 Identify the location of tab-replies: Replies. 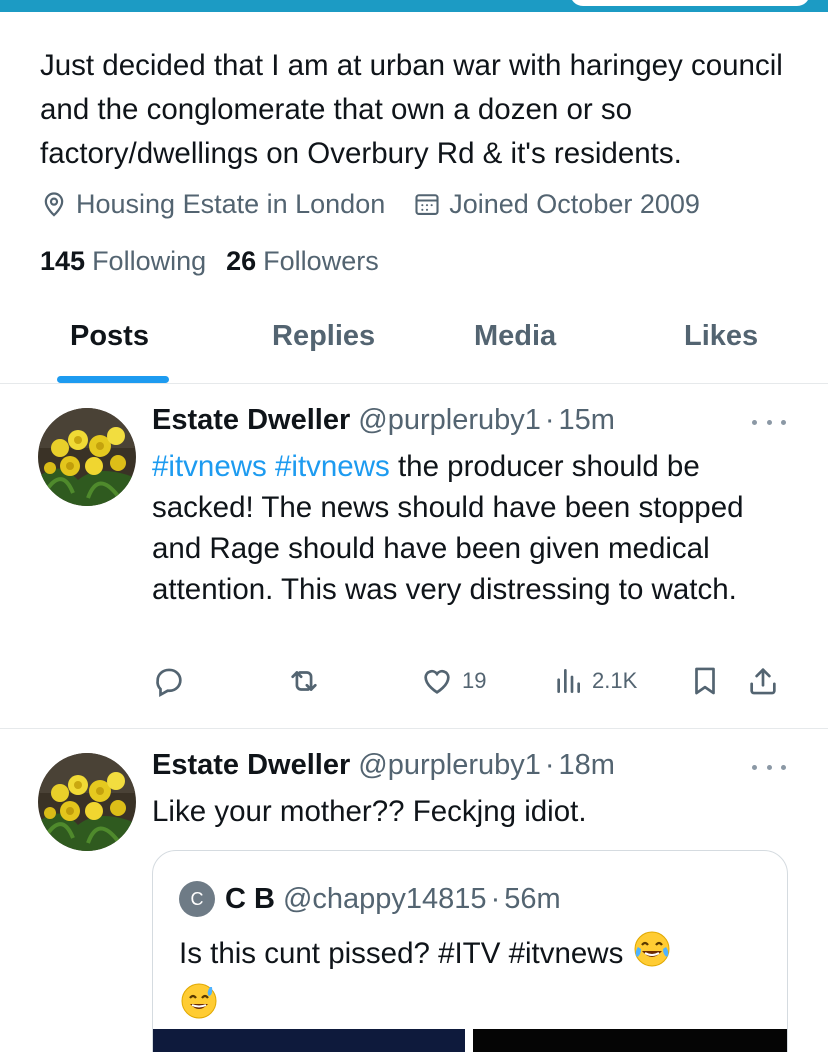
(323, 336).